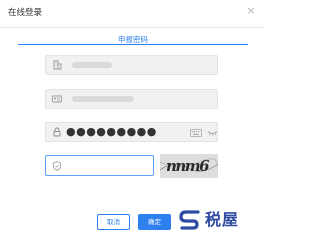  Describe the element at coordinates (251, 11) in the screenshot. I see `close-button: ×` at that location.